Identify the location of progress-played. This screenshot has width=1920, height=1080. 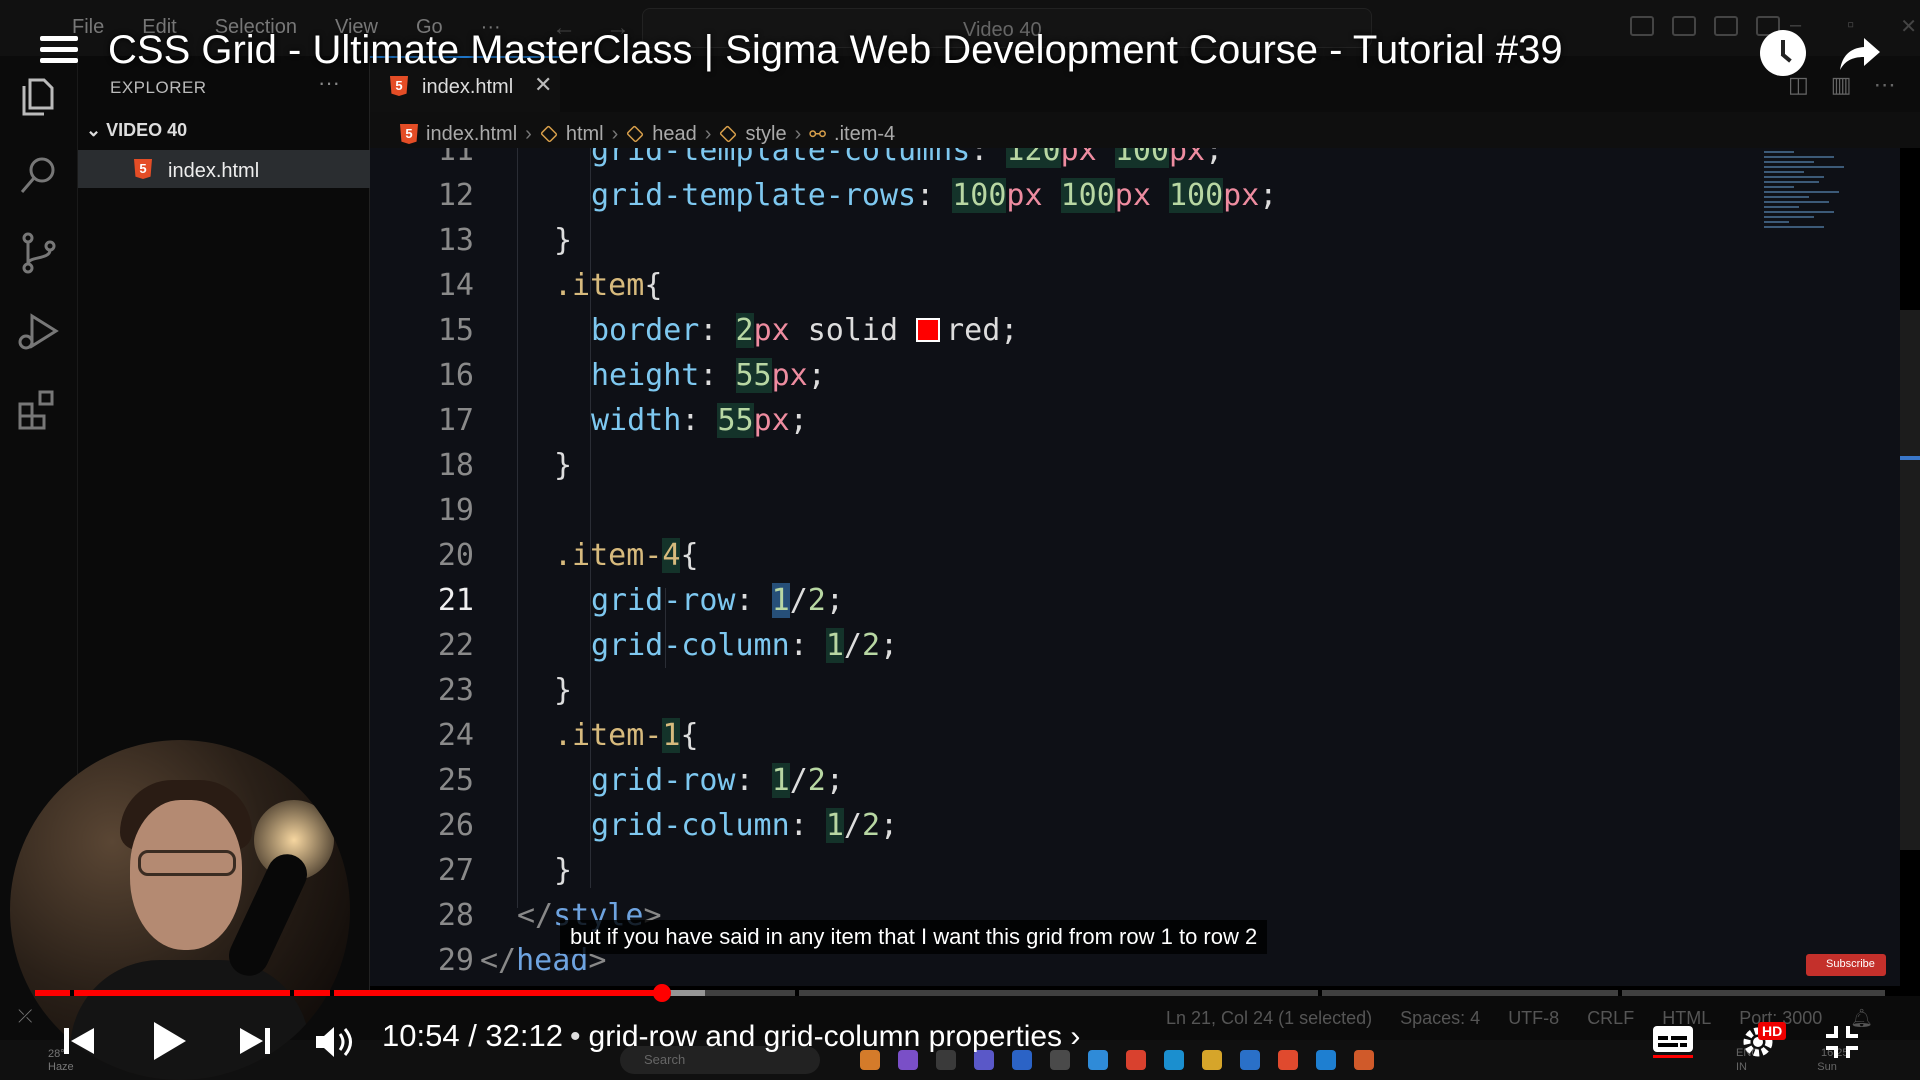
(348, 993).